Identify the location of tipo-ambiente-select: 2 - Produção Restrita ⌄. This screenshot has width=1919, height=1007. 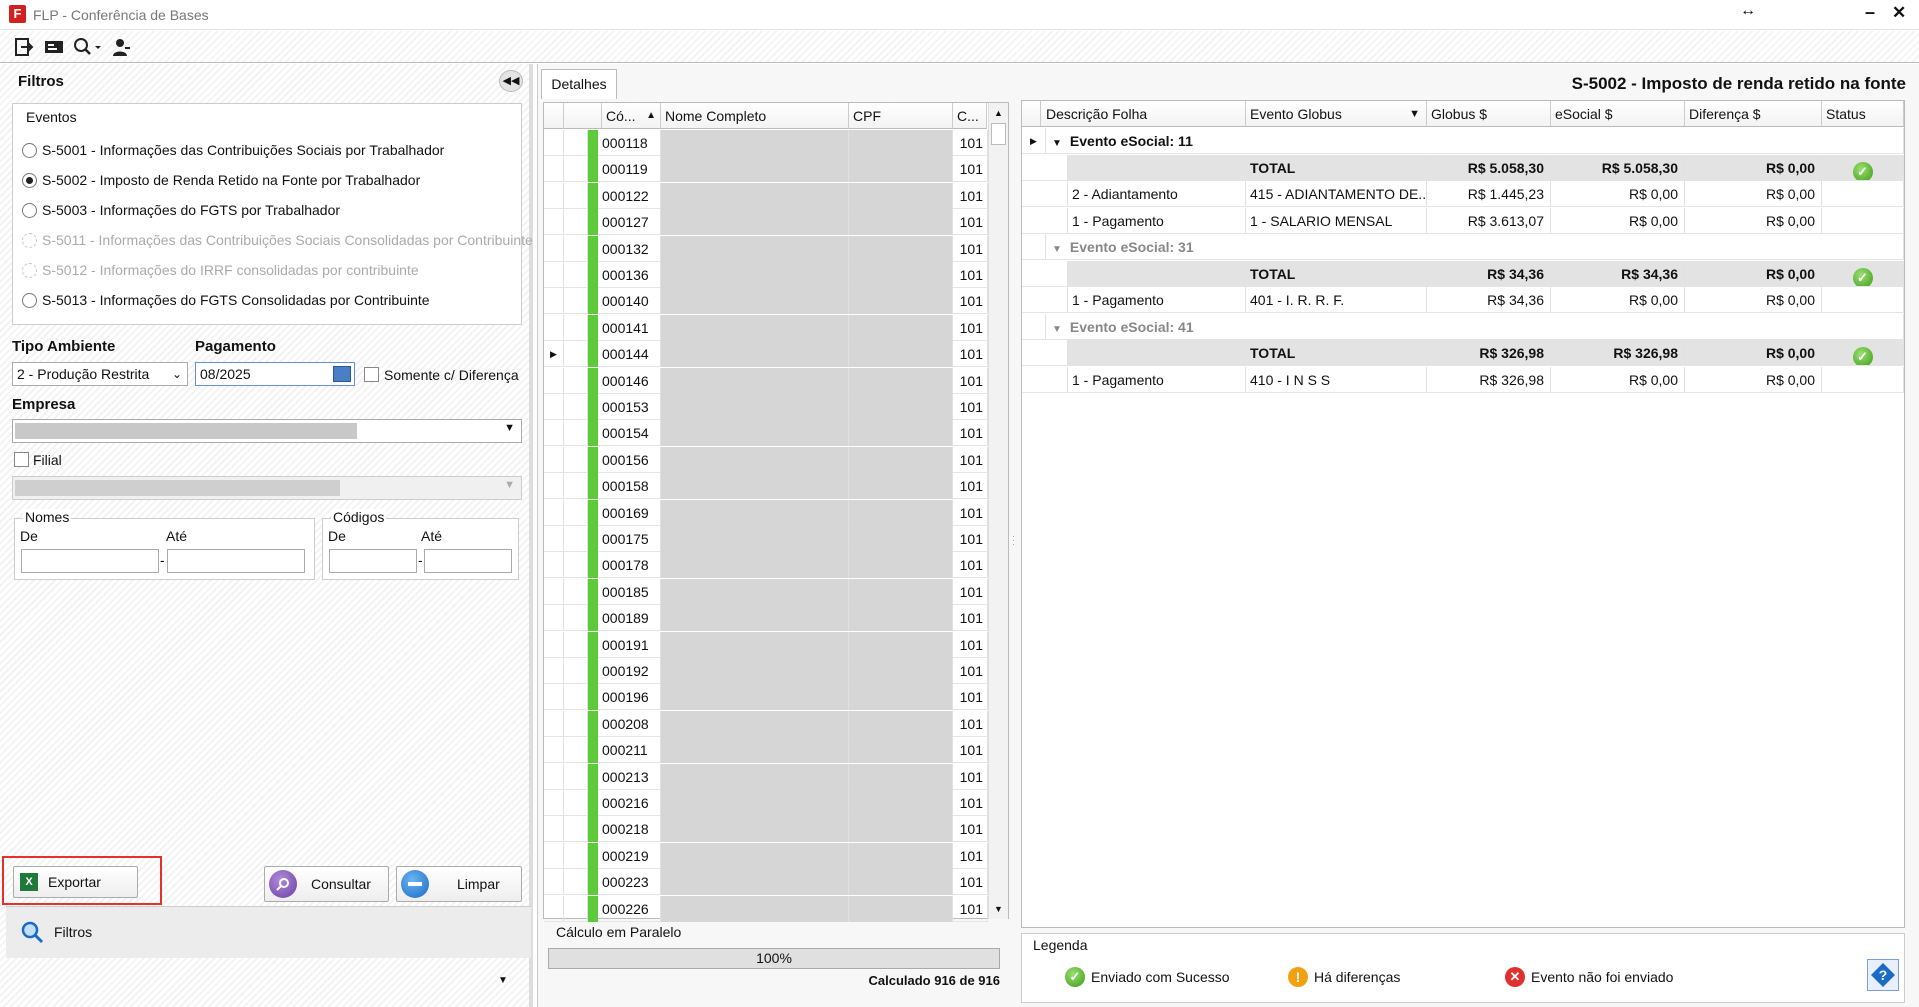
(100, 374).